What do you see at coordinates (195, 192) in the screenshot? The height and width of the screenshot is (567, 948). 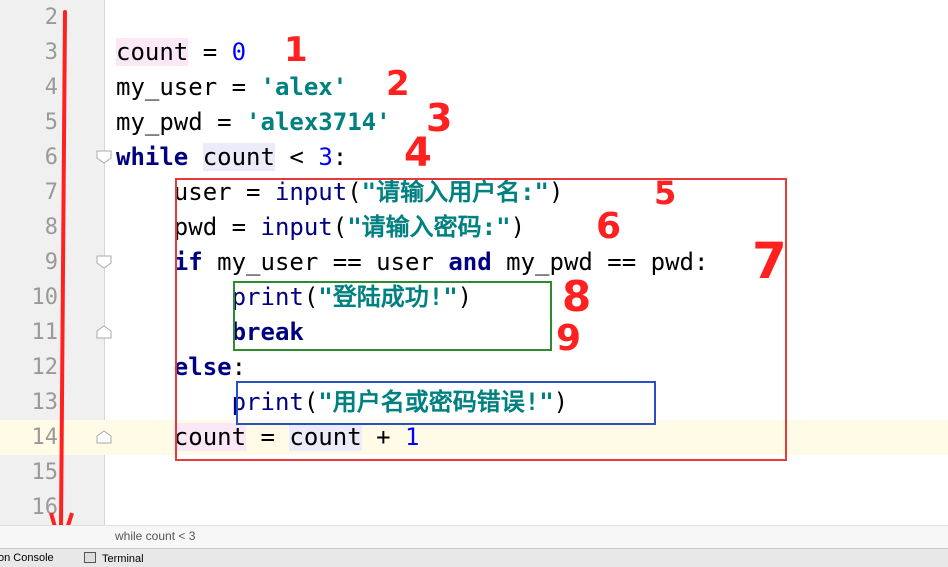 I see `code-token: user =` at bounding box center [195, 192].